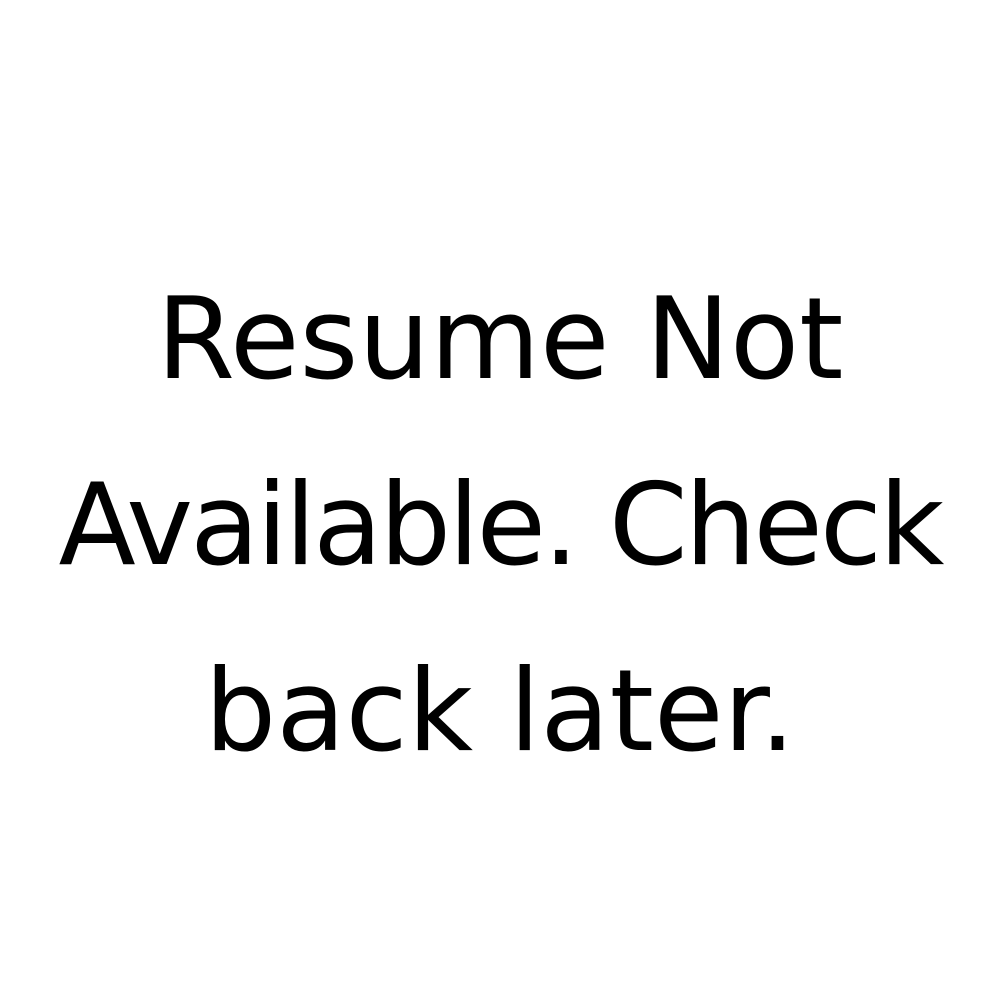 The image size is (1000, 1000). I want to click on message-line-1: Resume Not, so click(500, 339).